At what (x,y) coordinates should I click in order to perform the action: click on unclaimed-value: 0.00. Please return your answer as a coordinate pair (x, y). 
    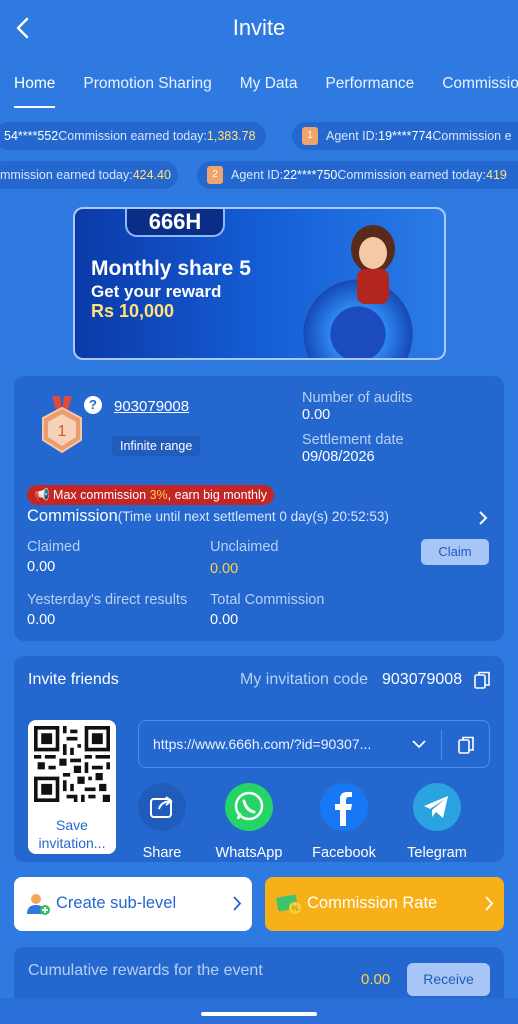
    Looking at the image, I should click on (224, 569).